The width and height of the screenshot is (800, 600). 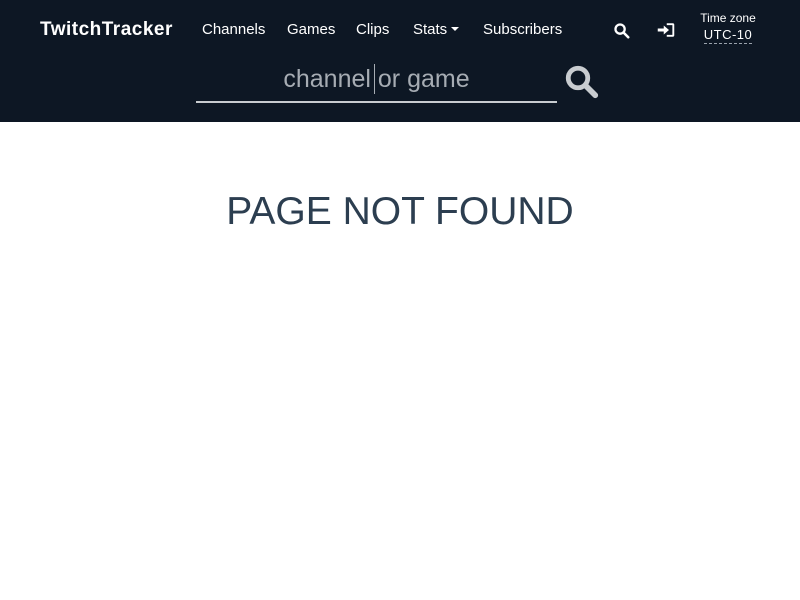 I want to click on search-box, so click(x=376, y=79).